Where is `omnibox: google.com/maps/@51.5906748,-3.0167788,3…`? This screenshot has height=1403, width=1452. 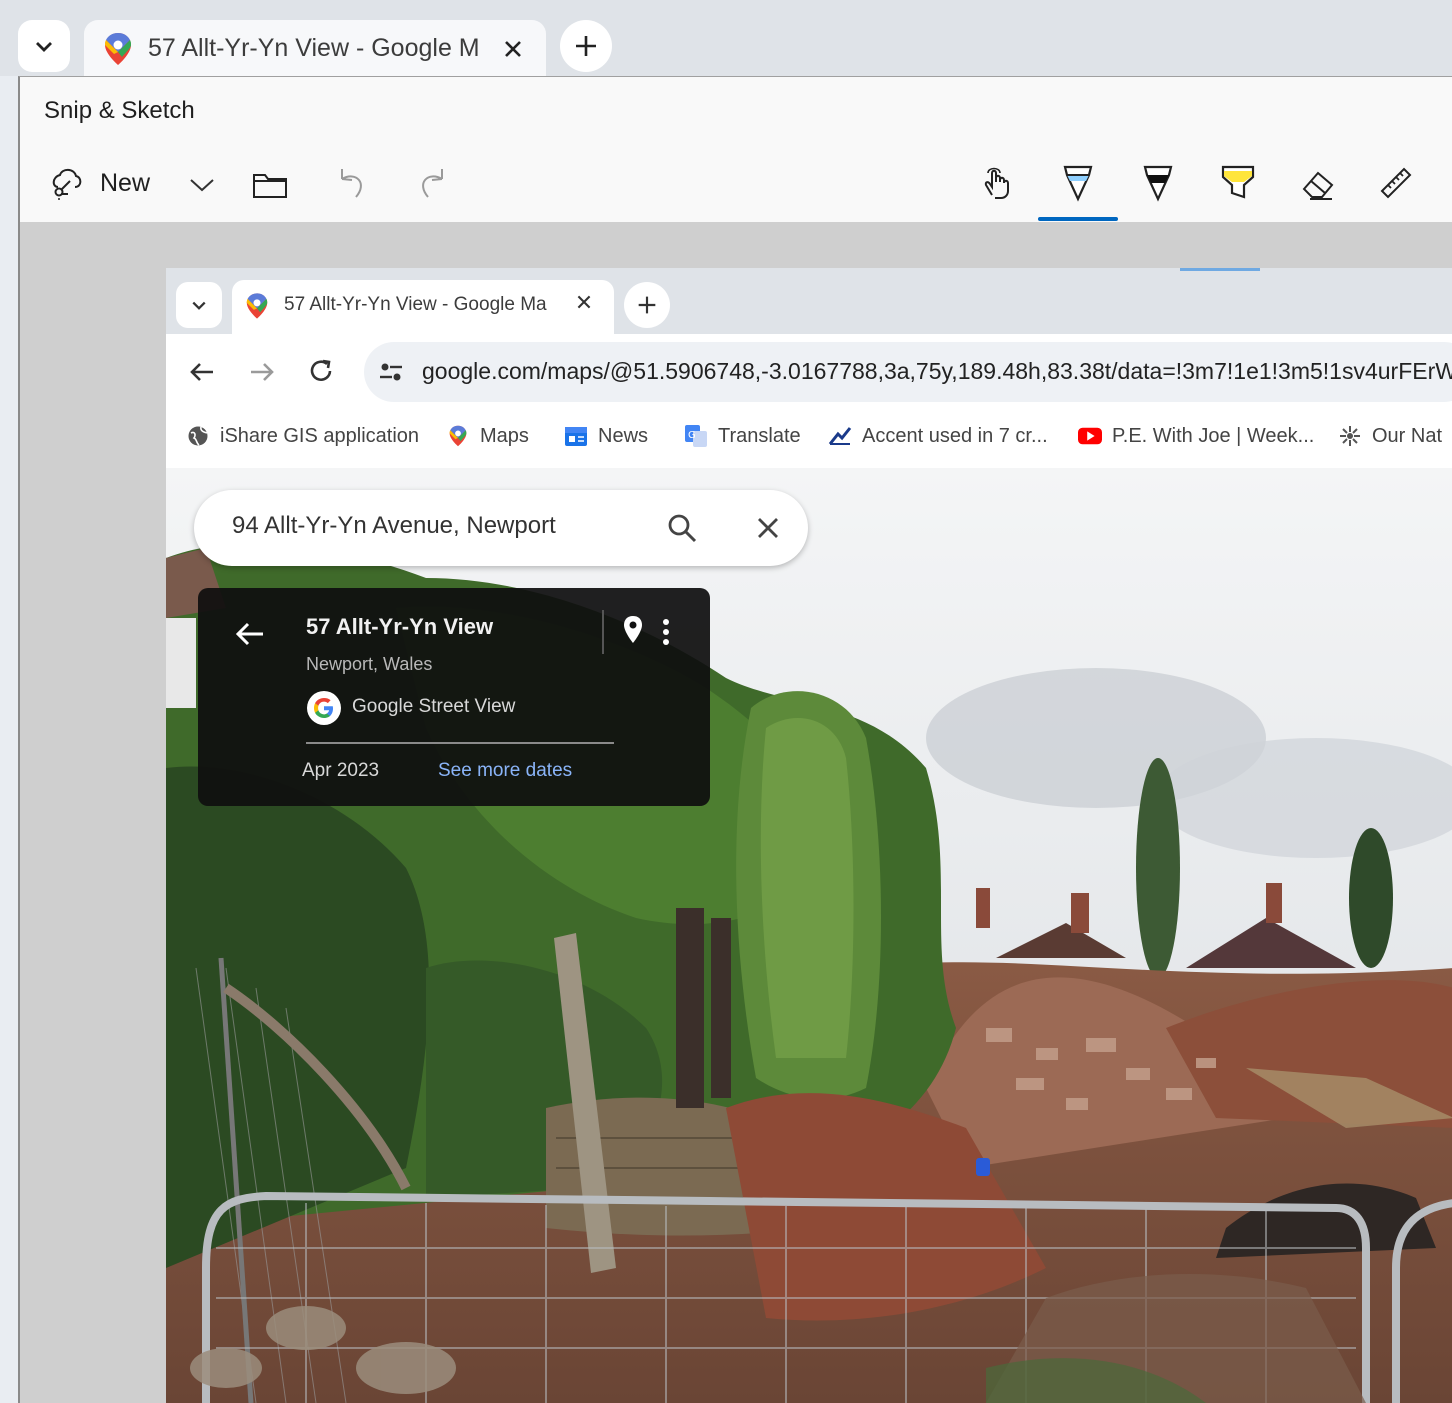
omnibox: google.com/maps/@51.5906748,-3.0167788,3… is located at coordinates (908, 372).